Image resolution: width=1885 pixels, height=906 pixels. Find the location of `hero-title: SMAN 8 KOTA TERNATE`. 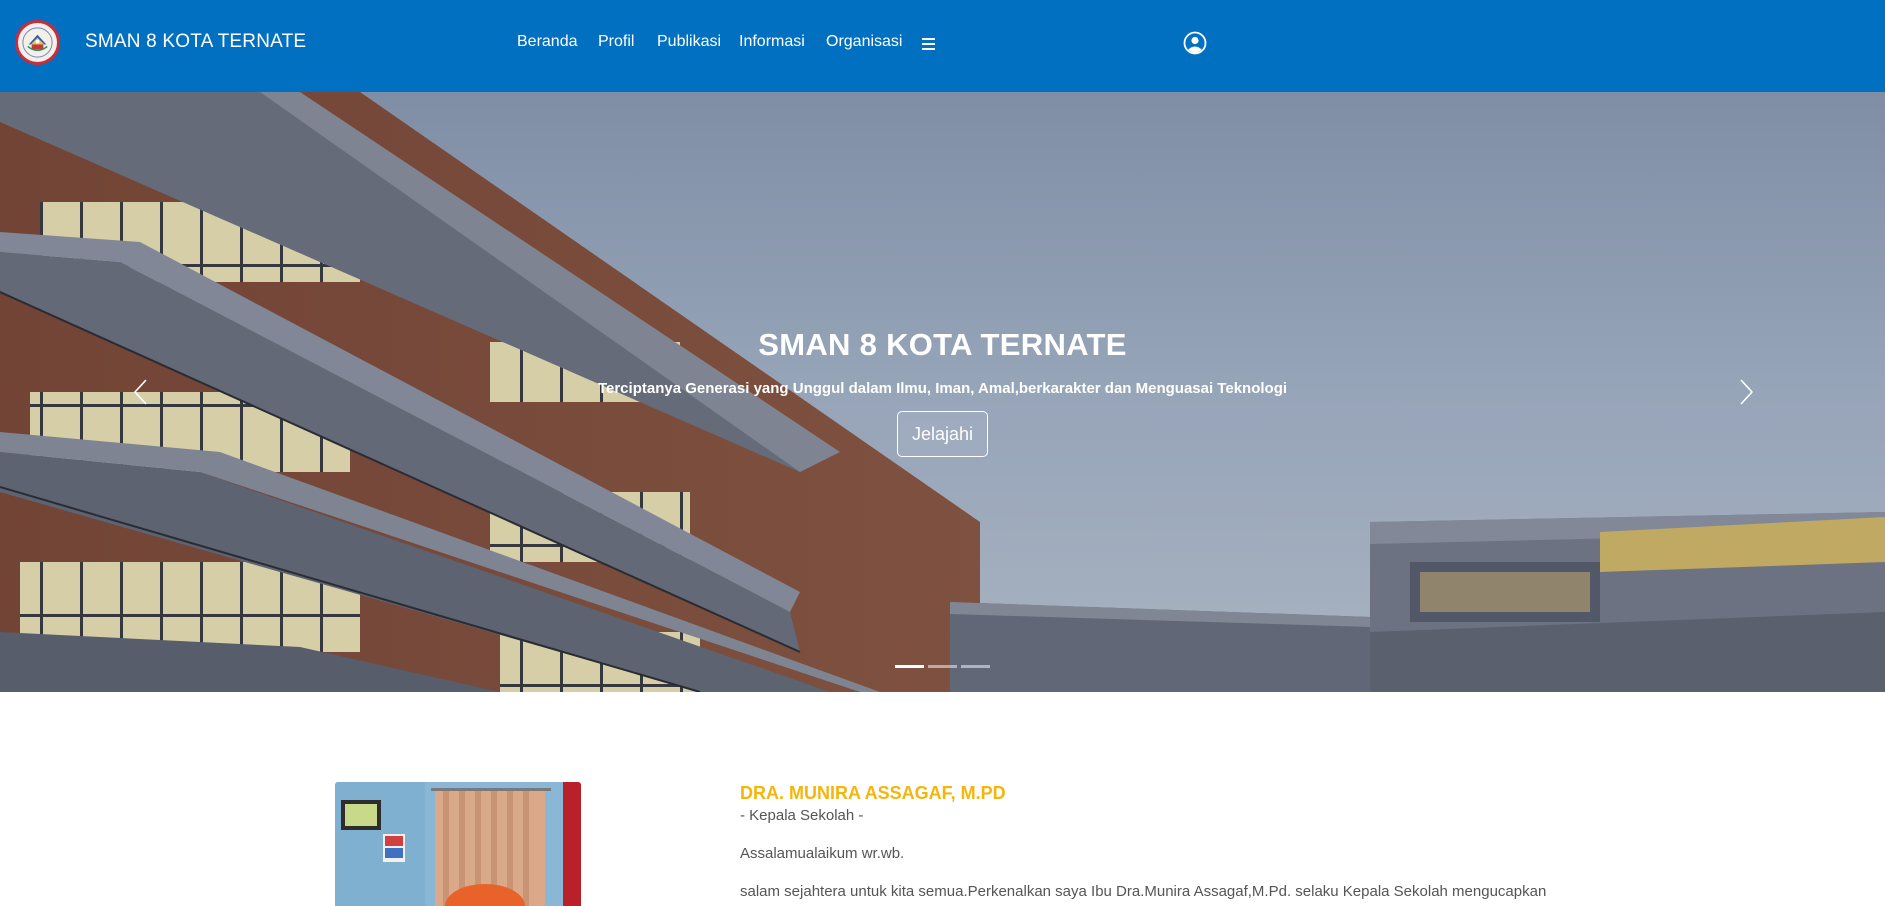

hero-title: SMAN 8 KOTA TERNATE is located at coordinates (942, 344).